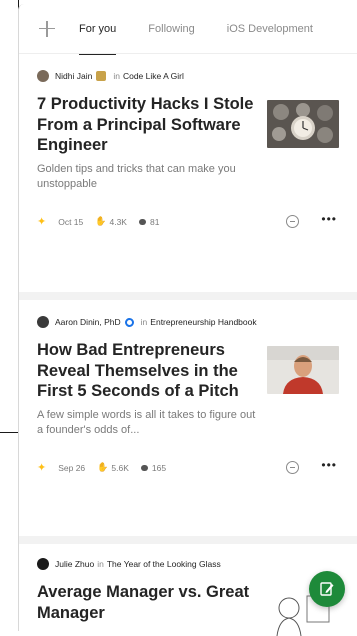 Image resolution: width=357 pixels, height=636 pixels. I want to click on clap-count: ✋ 5.6K, so click(113, 467).